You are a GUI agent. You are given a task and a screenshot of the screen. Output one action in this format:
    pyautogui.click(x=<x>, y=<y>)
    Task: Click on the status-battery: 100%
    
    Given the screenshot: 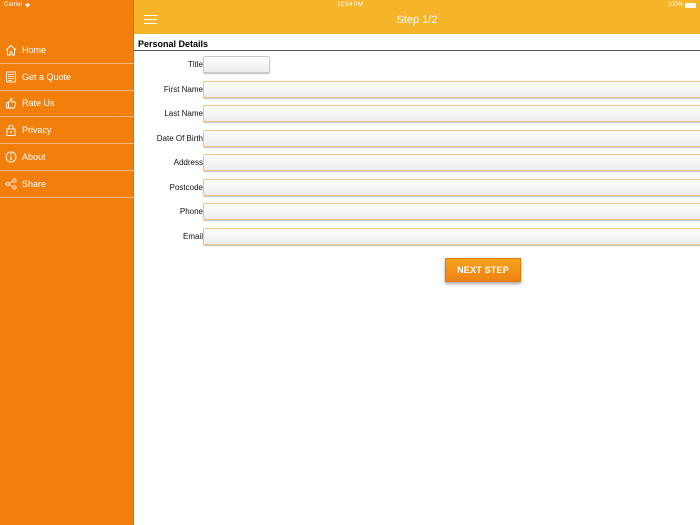 What is the action you would take?
    pyautogui.click(x=682, y=5)
    